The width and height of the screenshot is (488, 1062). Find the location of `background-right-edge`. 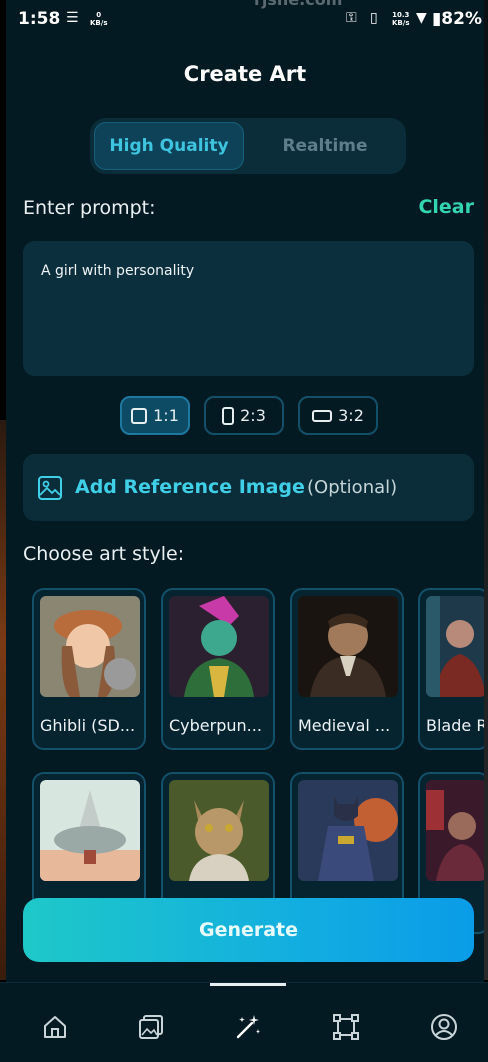

background-right-edge is located at coordinates (486, 490).